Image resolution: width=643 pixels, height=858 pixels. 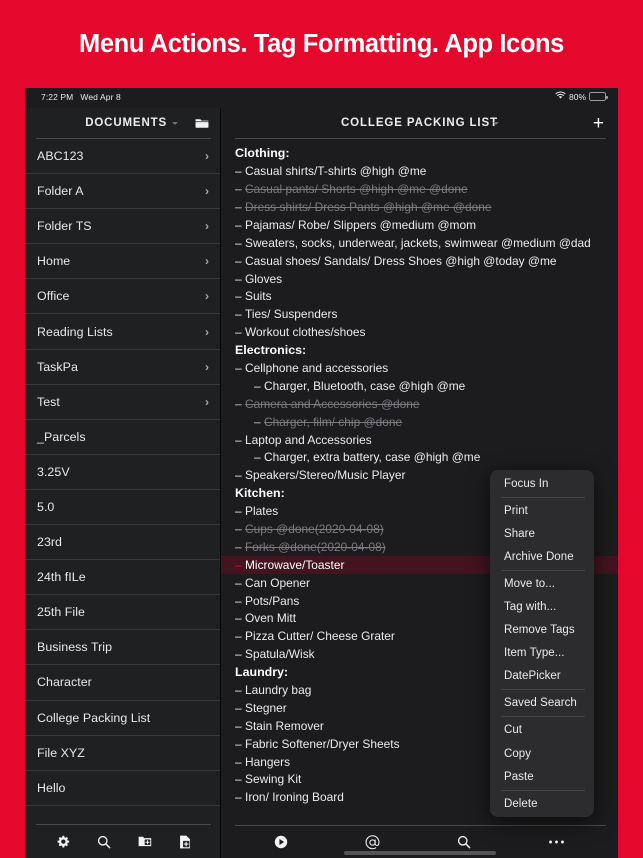 What do you see at coordinates (122, 753) in the screenshot?
I see `sidebar-item: File XYZ` at bounding box center [122, 753].